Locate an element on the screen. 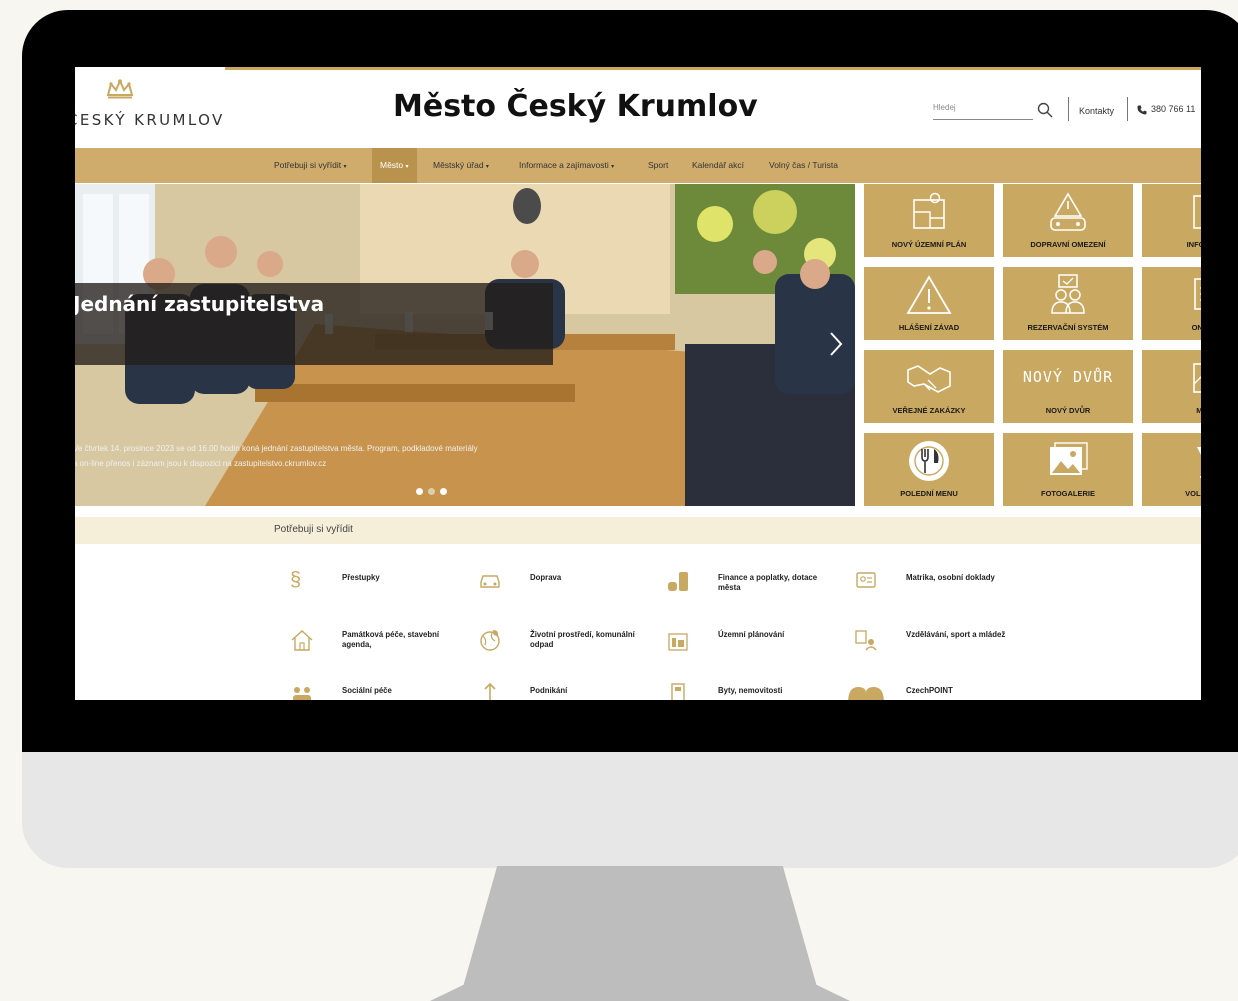 Image resolution: width=1238 pixels, height=1001 pixels. tile-novy-dvur: NOVÝ DVŮR NOVÝ DVŮR is located at coordinates (1068, 386).